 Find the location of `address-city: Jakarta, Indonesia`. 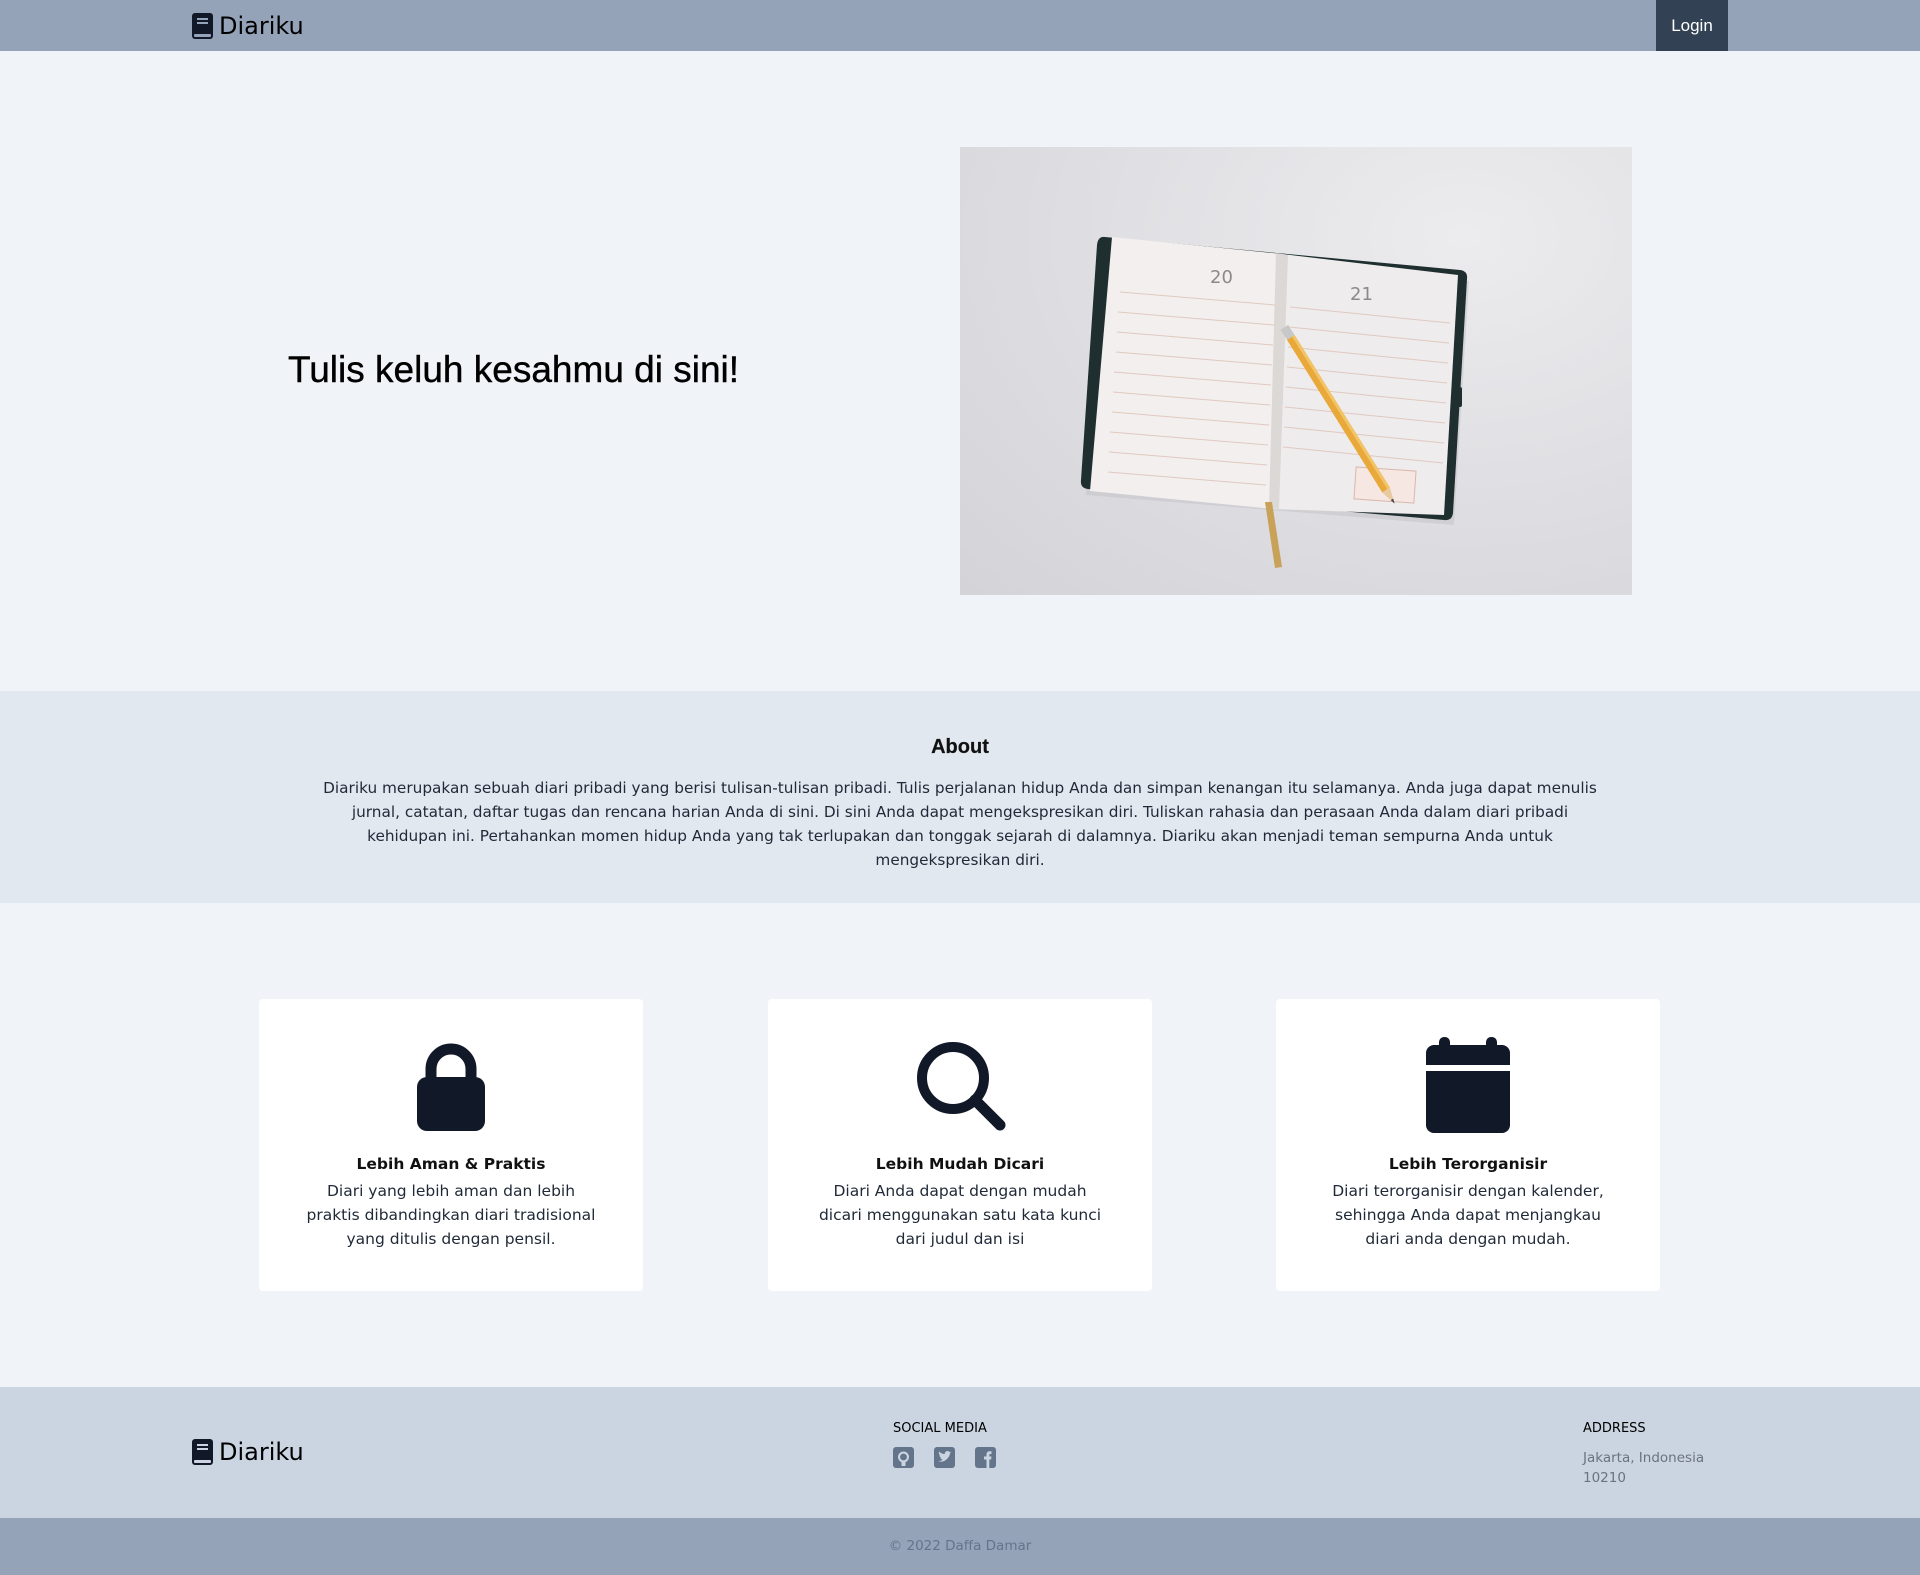

address-city: Jakarta, Indonesia is located at coordinates (1644, 1458).